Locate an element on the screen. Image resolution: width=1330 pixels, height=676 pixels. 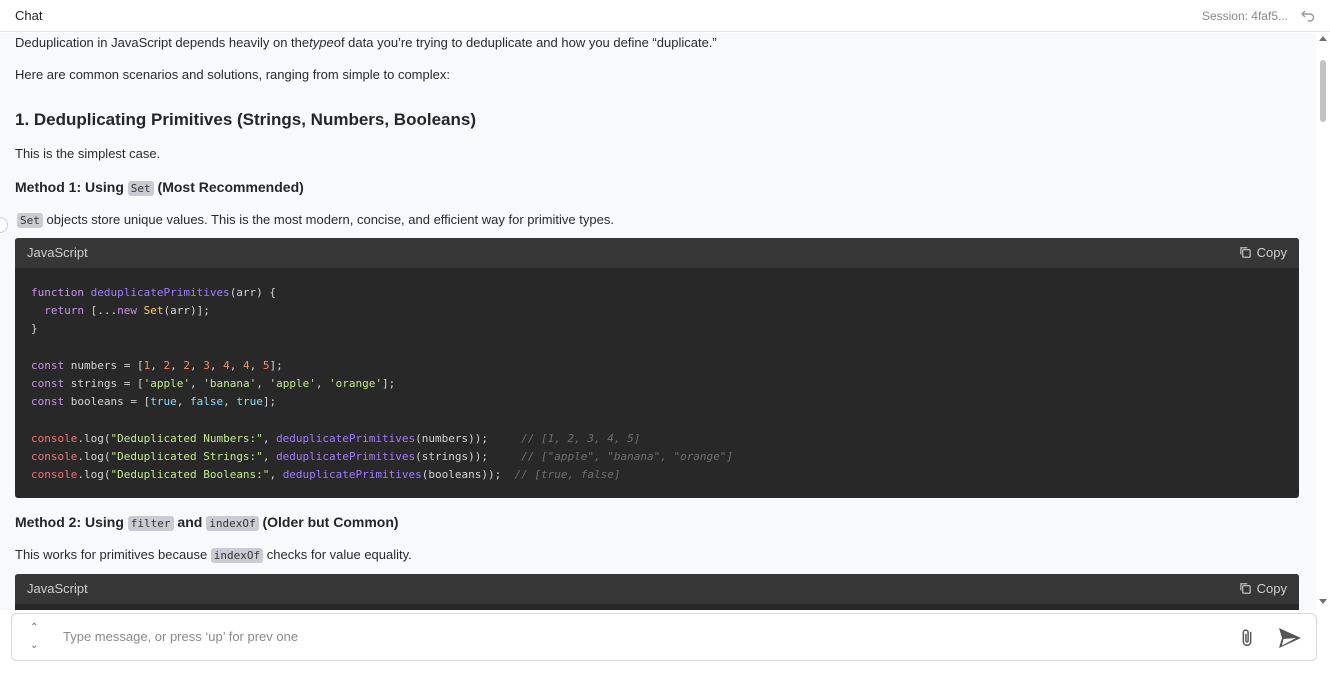
code-block-2: JavaScript Copy is located at coordinates (657, 592).